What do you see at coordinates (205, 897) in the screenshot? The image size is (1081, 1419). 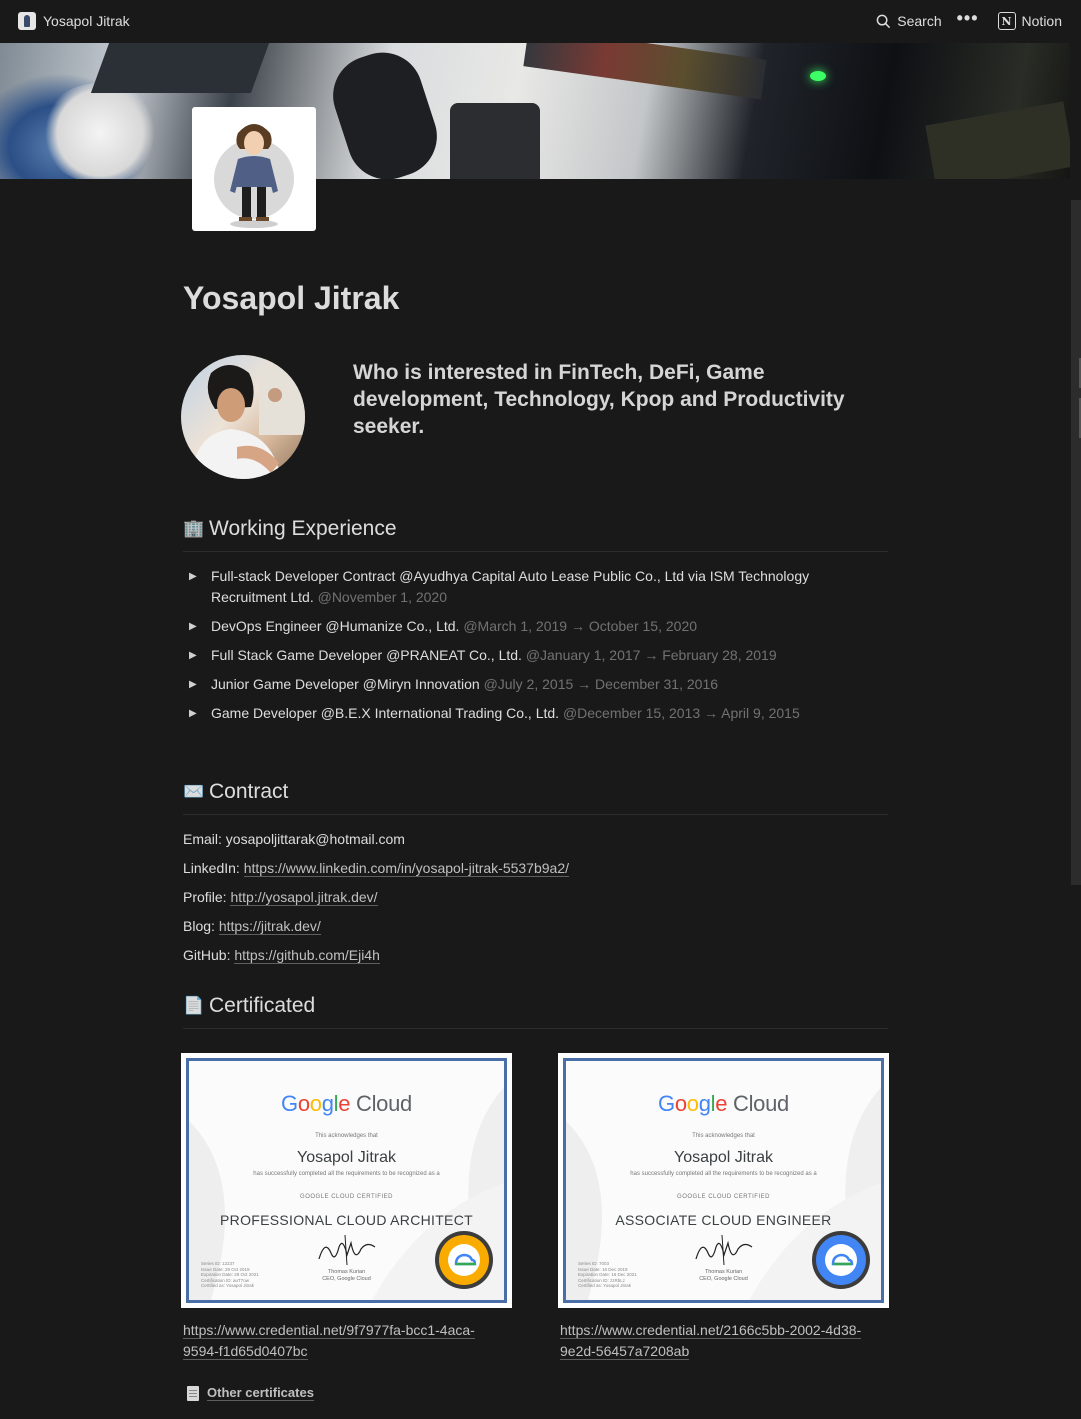 I see `profile-label: Profile:` at bounding box center [205, 897].